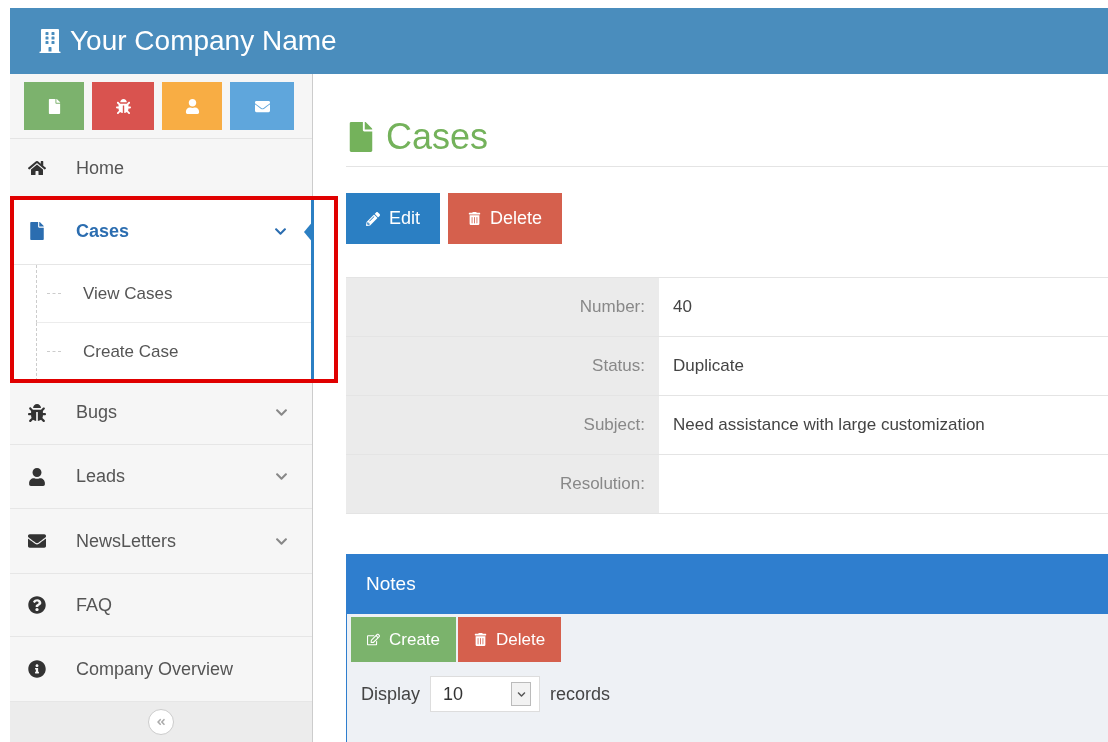 The width and height of the screenshot is (1108, 742). I want to click on notes-title: Notes, so click(391, 584).